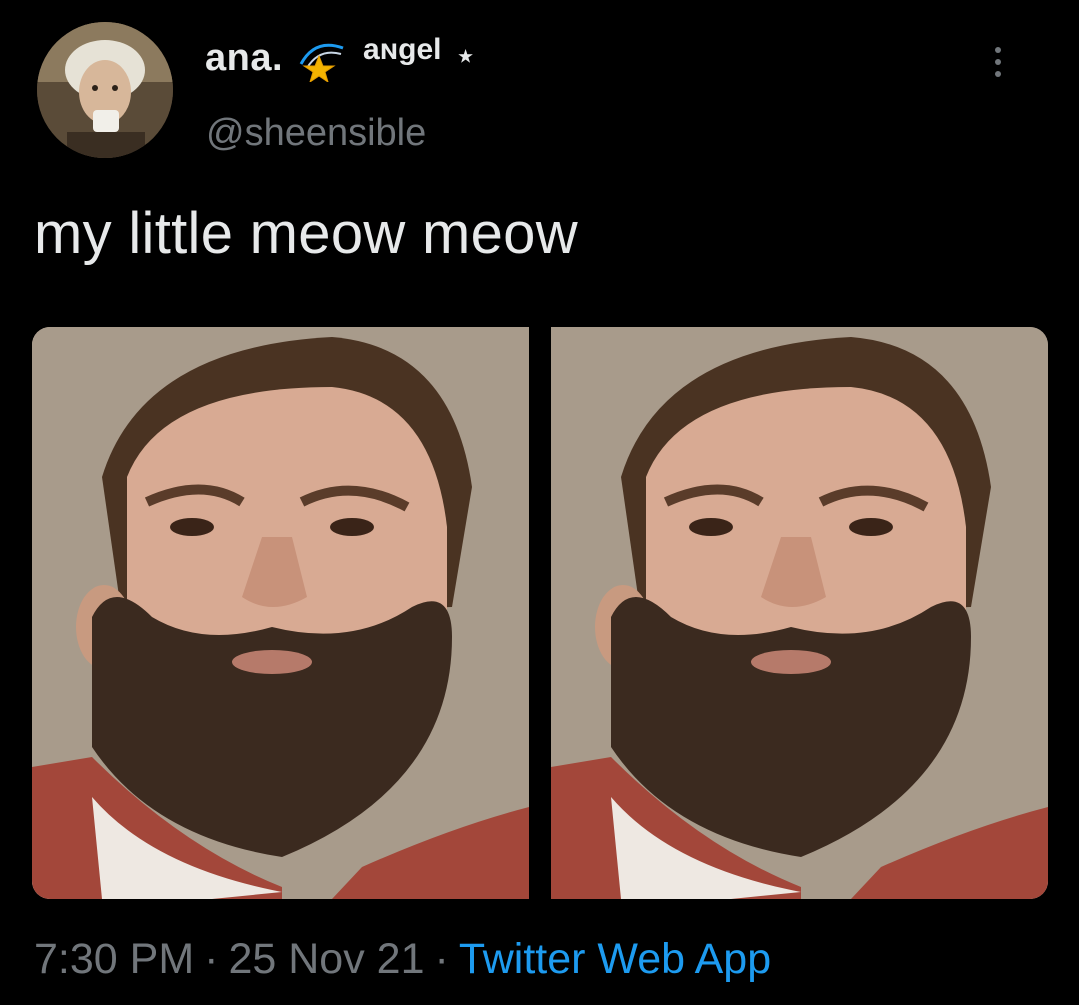 This screenshot has width=1079, height=1005. What do you see at coordinates (326, 959) in the screenshot?
I see `tweet-date: 25 Nov 21` at bounding box center [326, 959].